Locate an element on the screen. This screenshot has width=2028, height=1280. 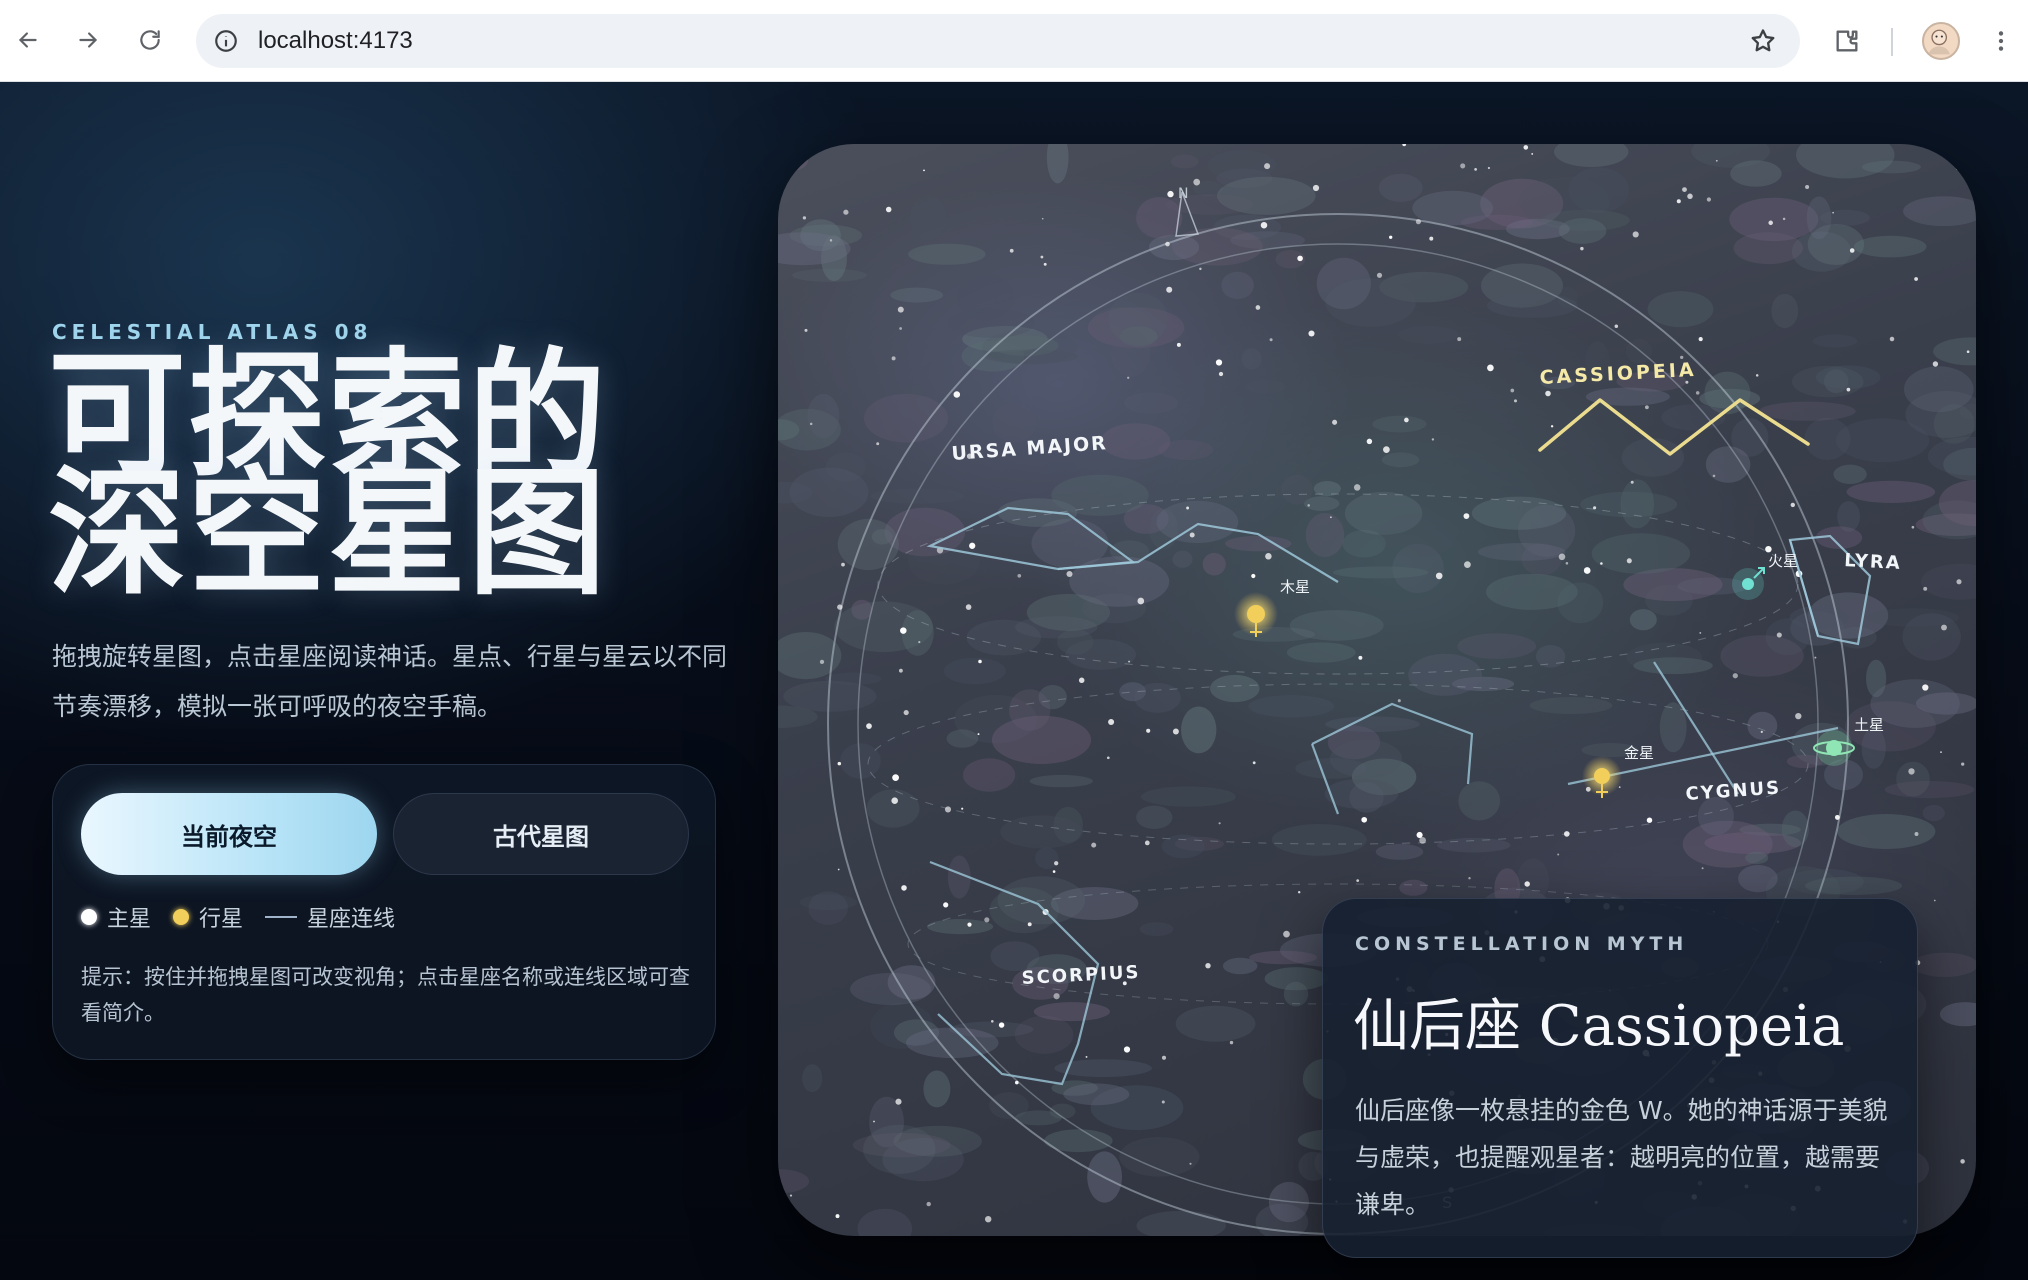
address-bar: localhost:4173 is located at coordinates (998, 41).